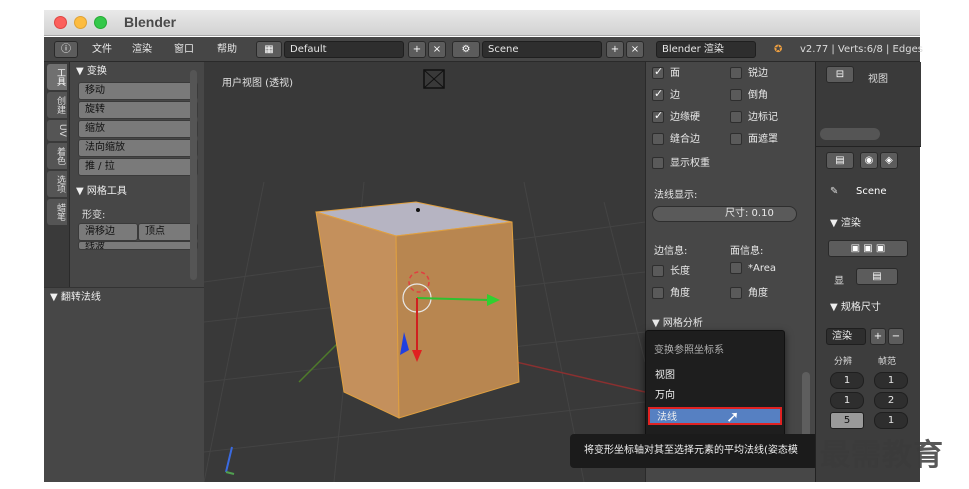 The height and width of the screenshot is (489, 969). I want to click on bevel-checkbox: 倒角, so click(749, 93).